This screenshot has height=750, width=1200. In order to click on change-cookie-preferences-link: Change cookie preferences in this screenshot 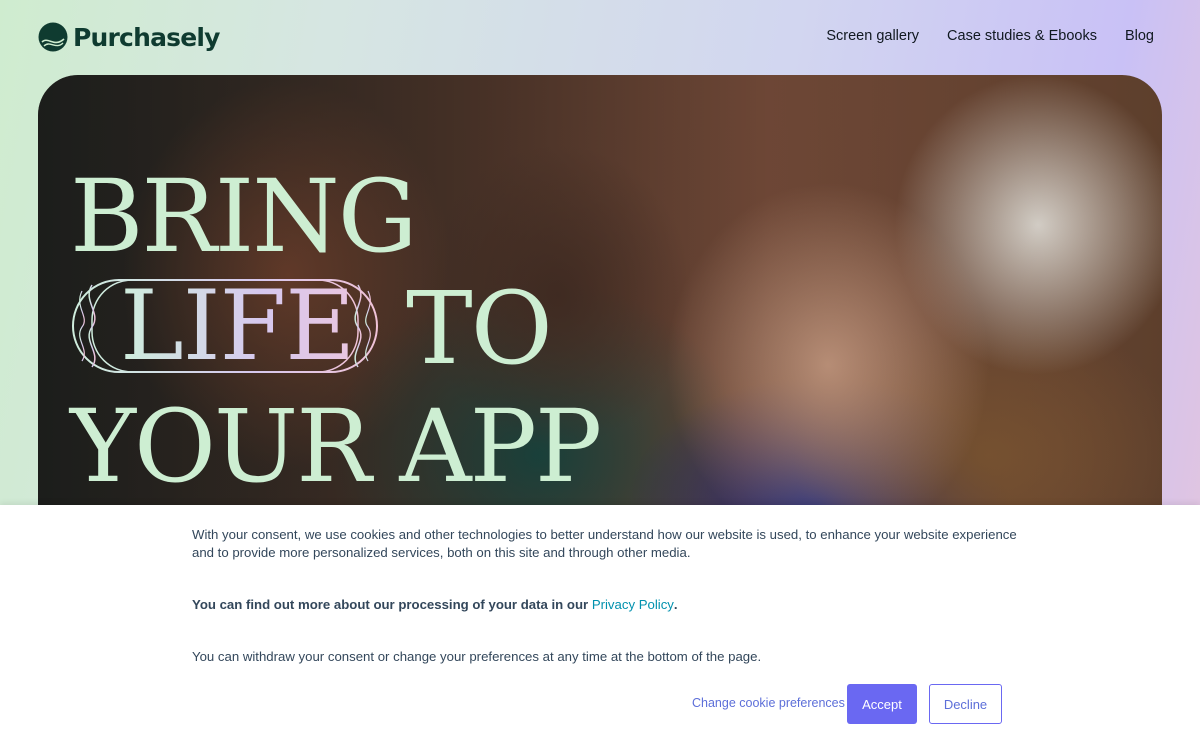, I will do `click(768, 703)`.